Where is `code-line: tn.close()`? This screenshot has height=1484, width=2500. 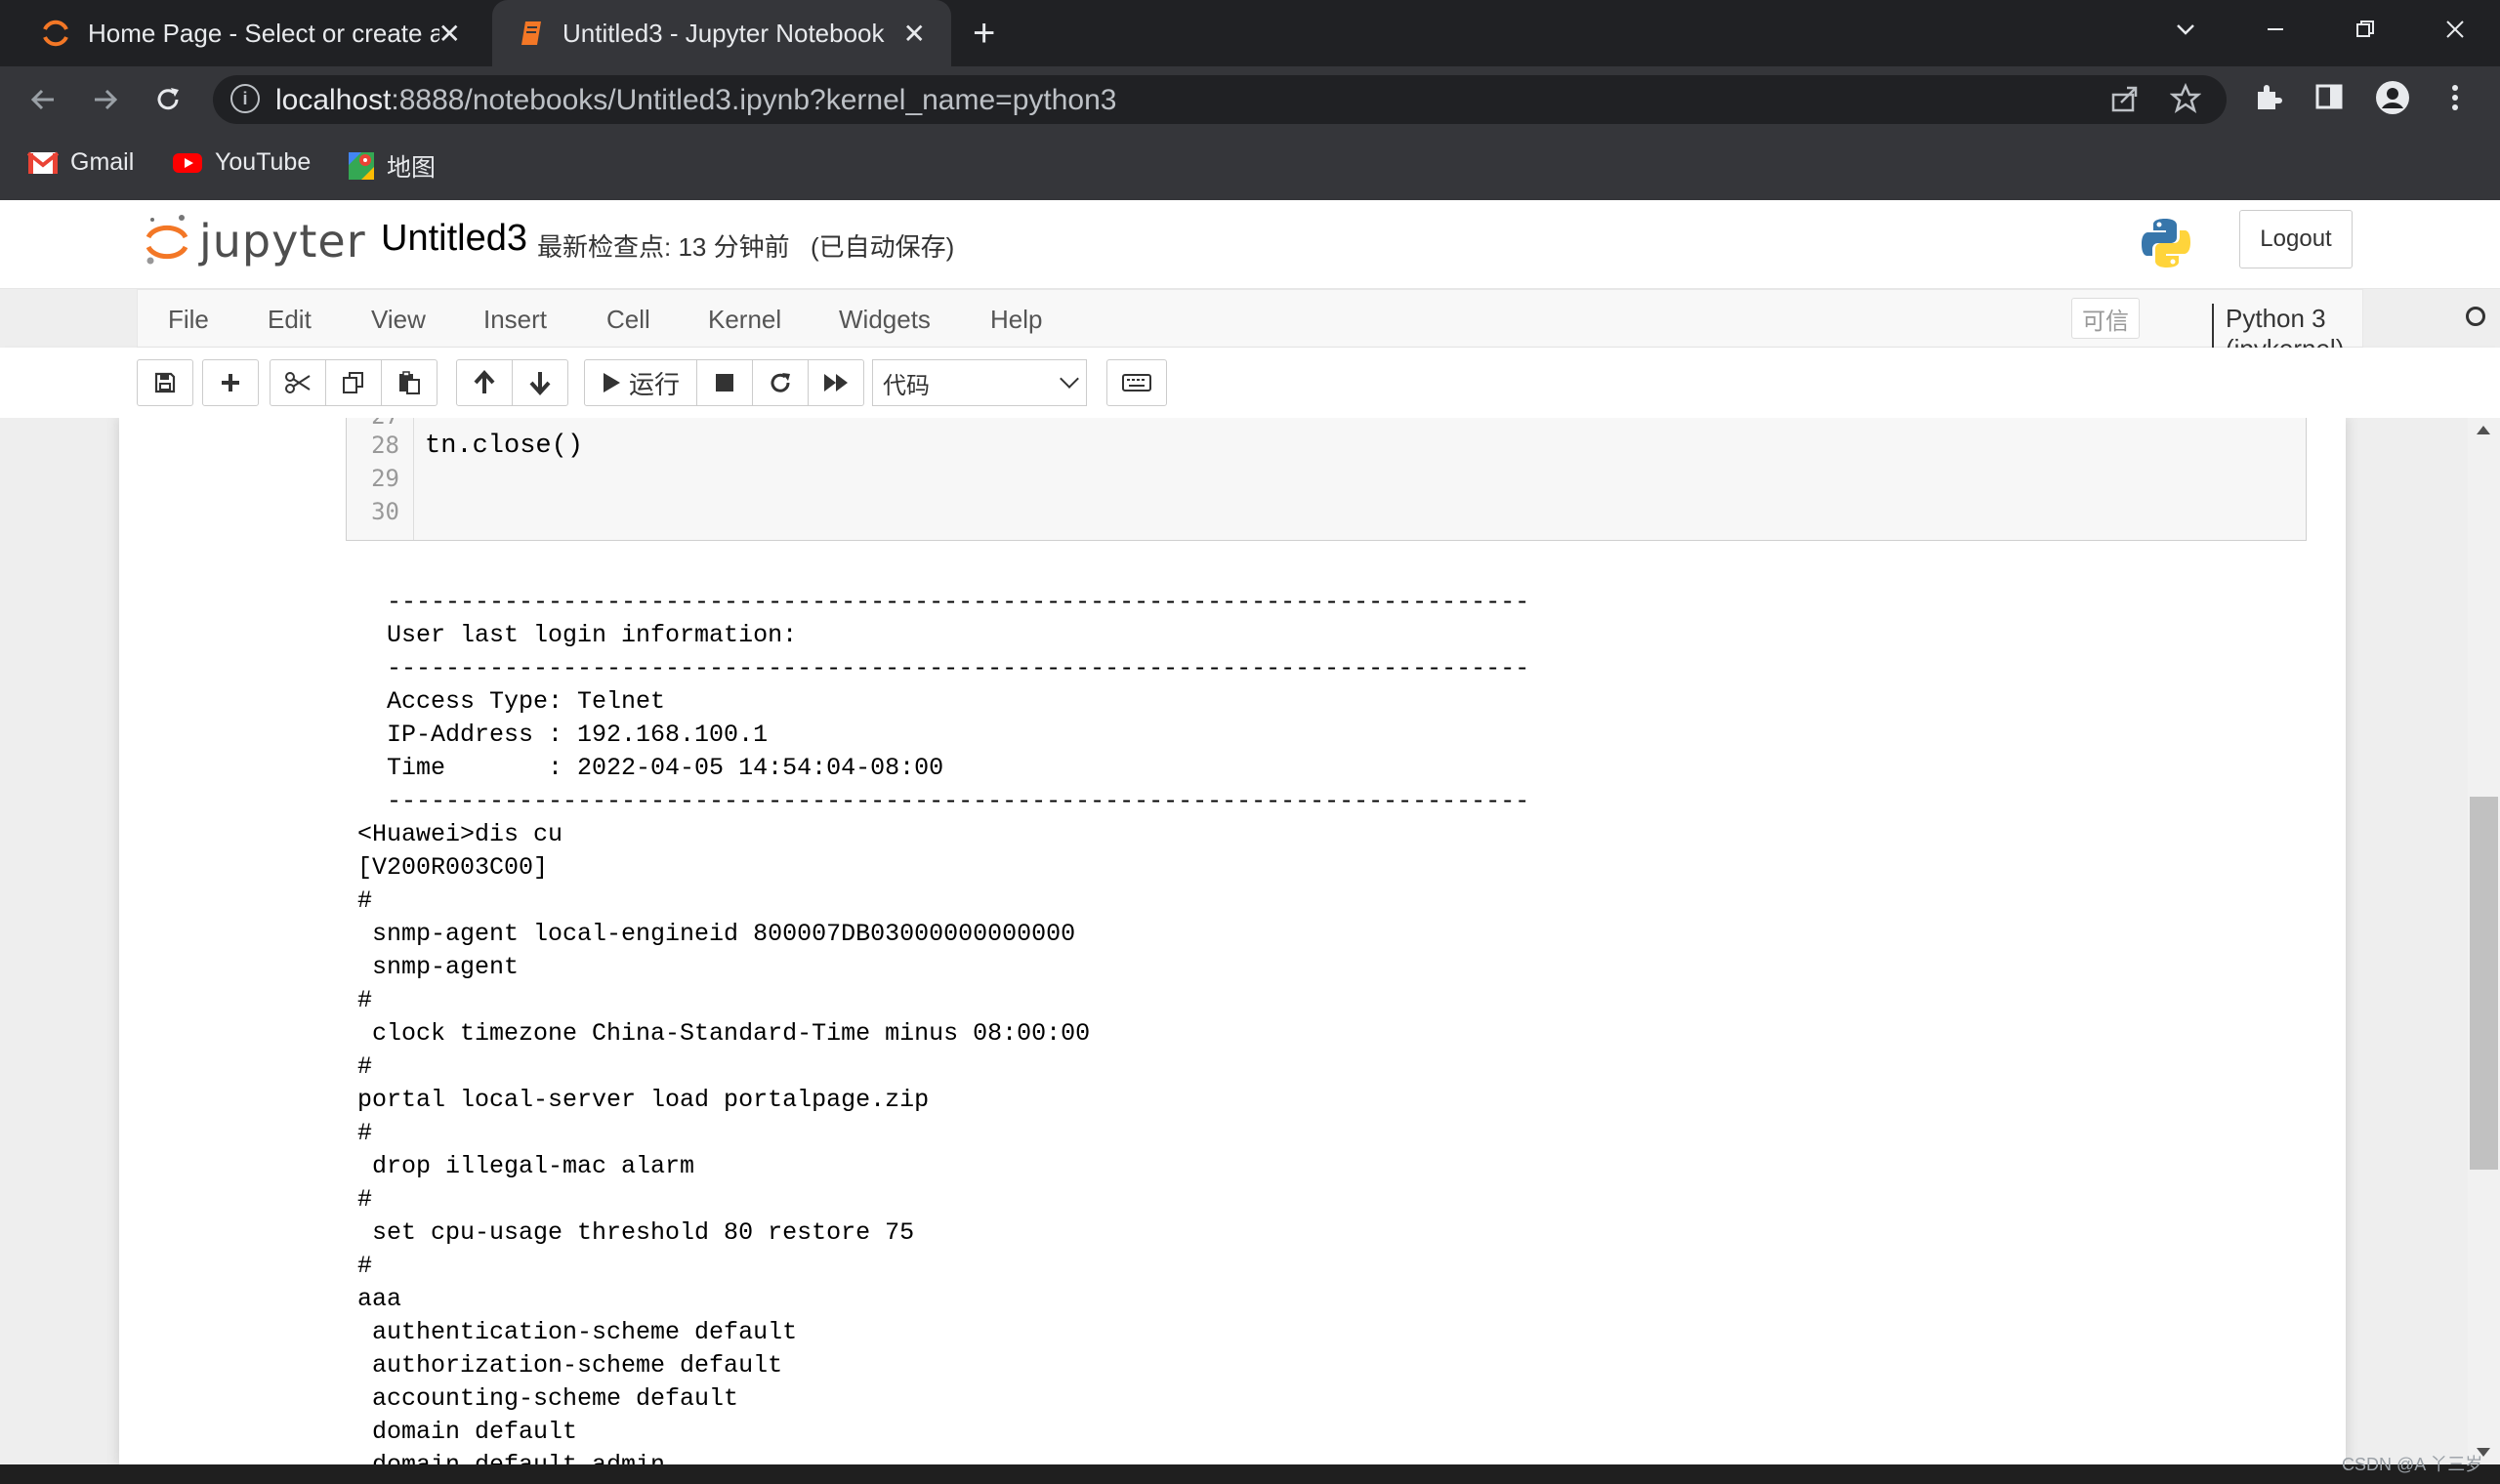
code-line: tn.close() is located at coordinates (504, 447).